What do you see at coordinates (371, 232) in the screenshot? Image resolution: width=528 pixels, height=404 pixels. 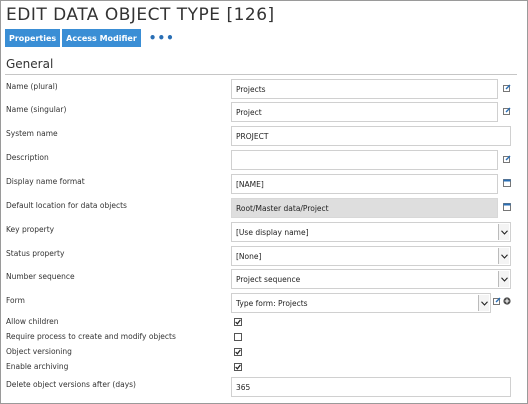 I see `key-property-select: [Use display name]` at bounding box center [371, 232].